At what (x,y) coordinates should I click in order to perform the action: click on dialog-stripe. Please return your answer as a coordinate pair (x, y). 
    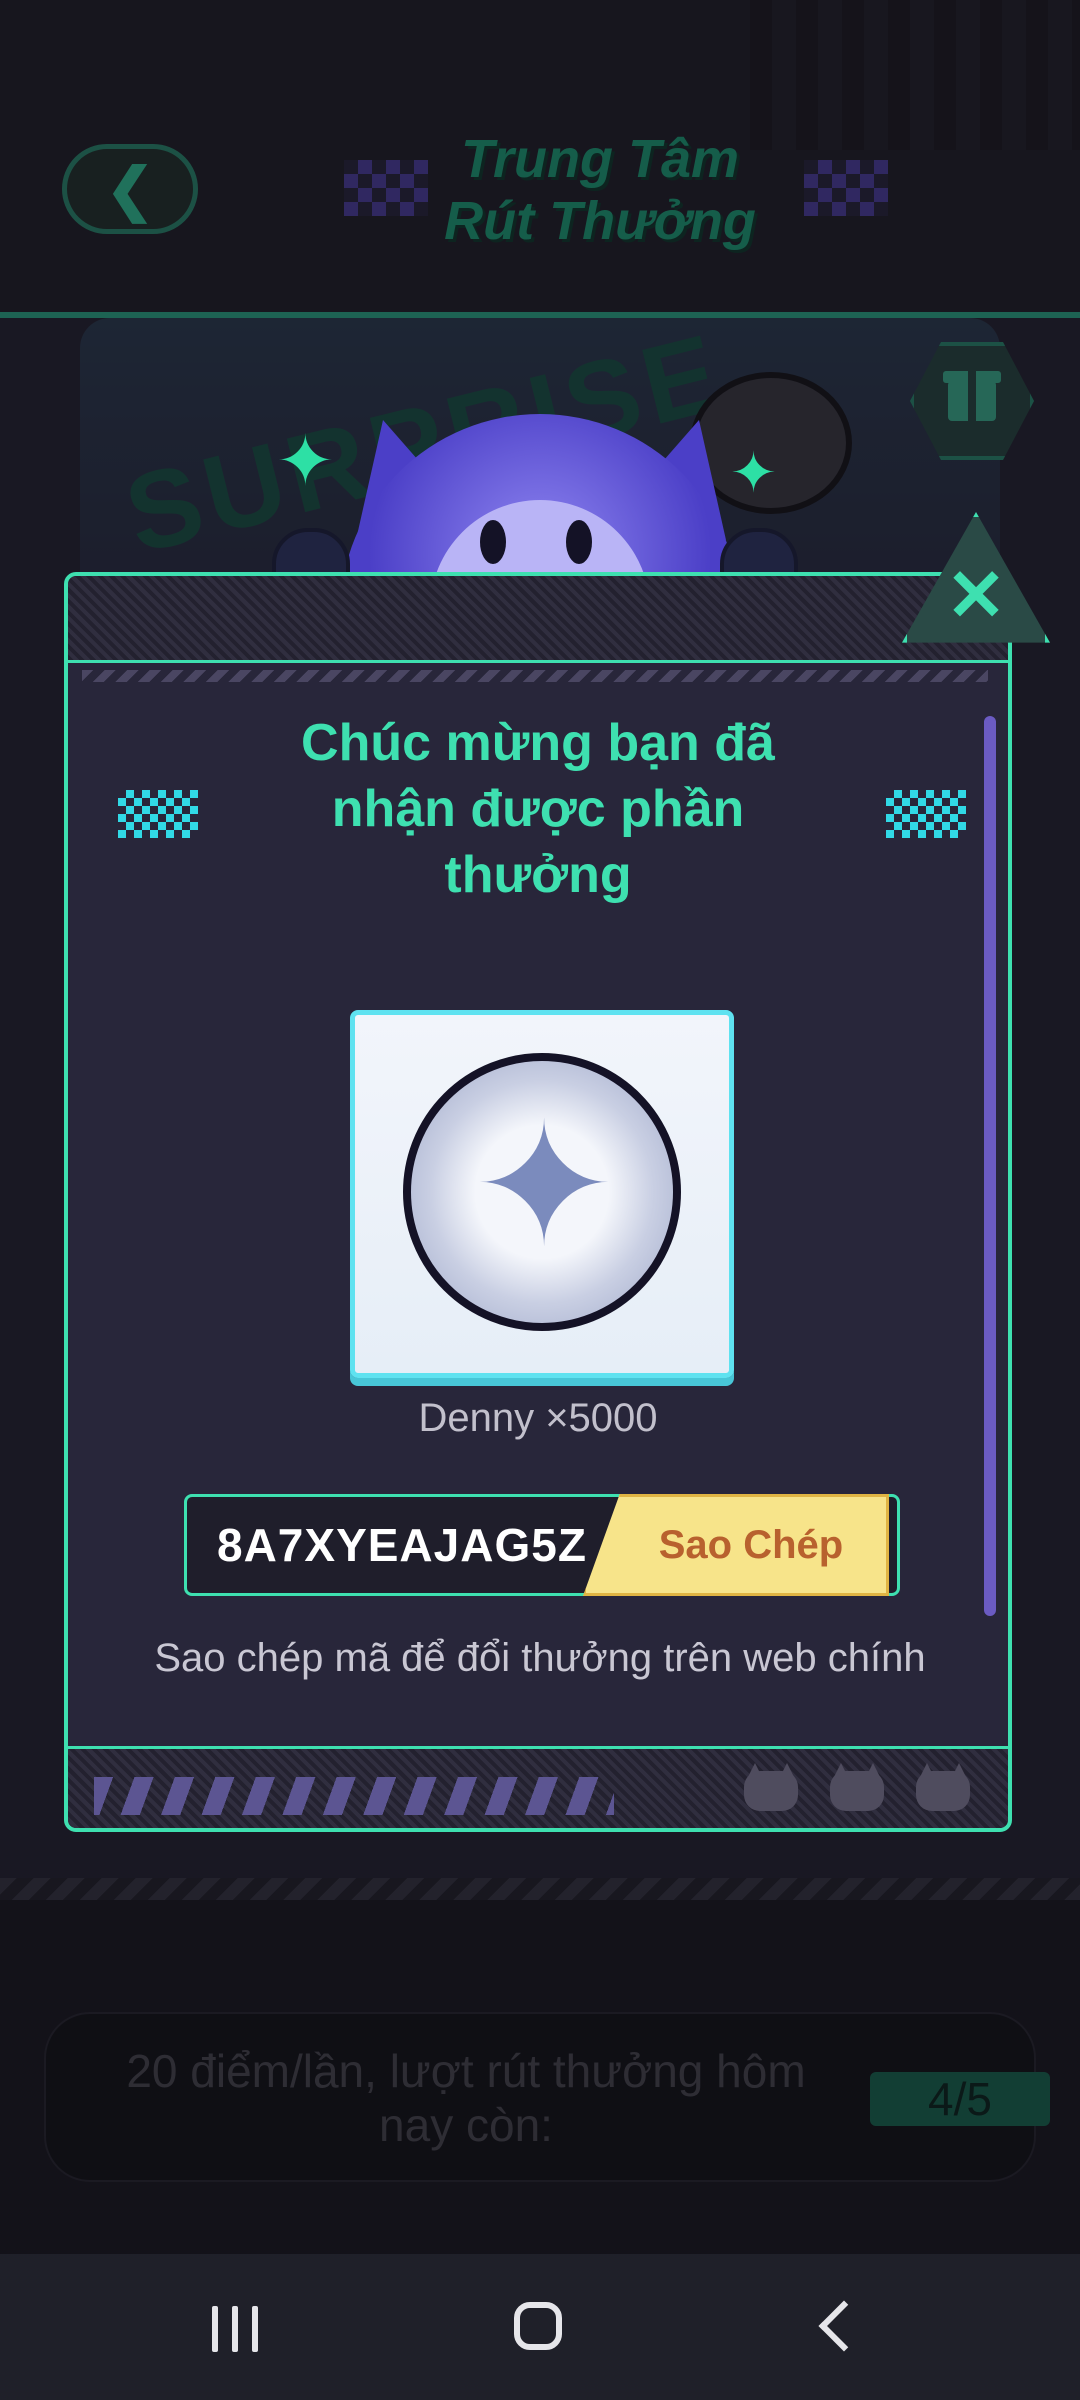
    Looking at the image, I should click on (535, 676).